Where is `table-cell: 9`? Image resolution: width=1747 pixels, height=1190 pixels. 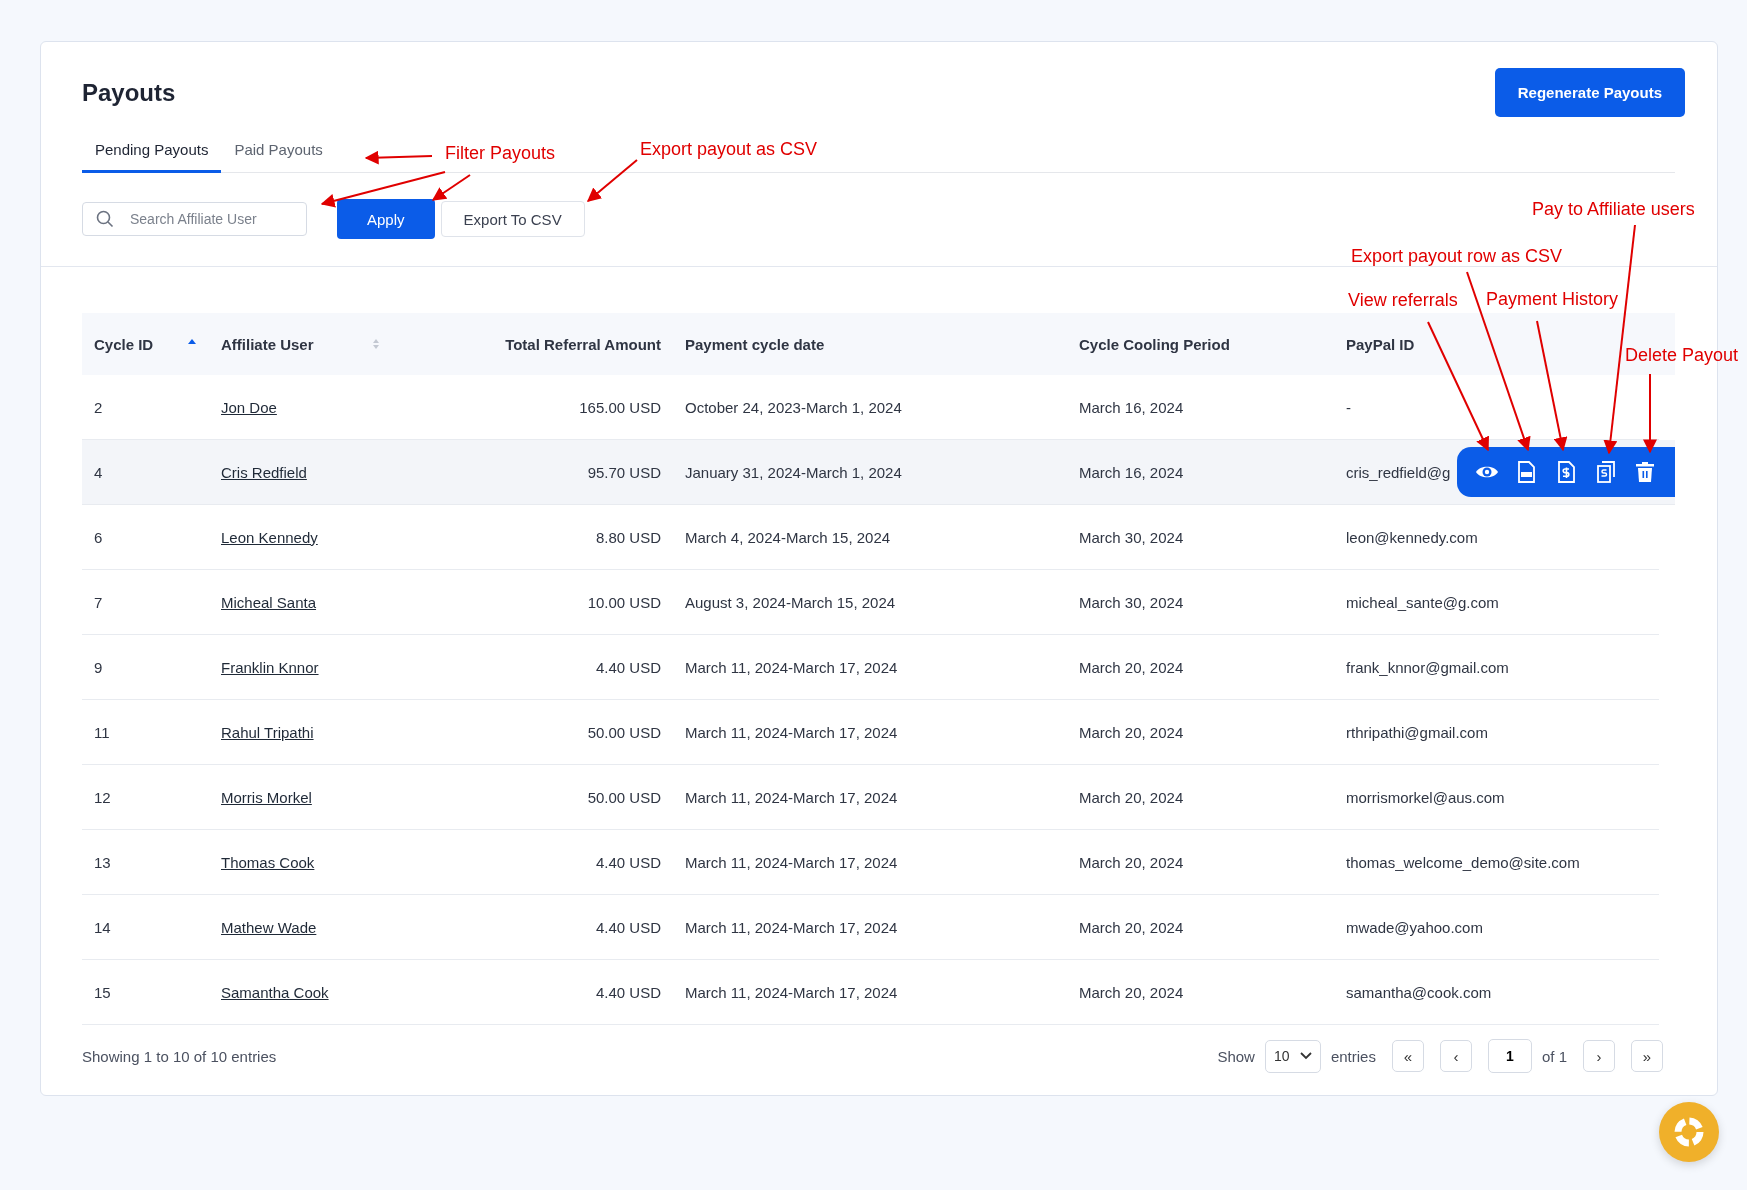
table-cell: 9 is located at coordinates (98, 667).